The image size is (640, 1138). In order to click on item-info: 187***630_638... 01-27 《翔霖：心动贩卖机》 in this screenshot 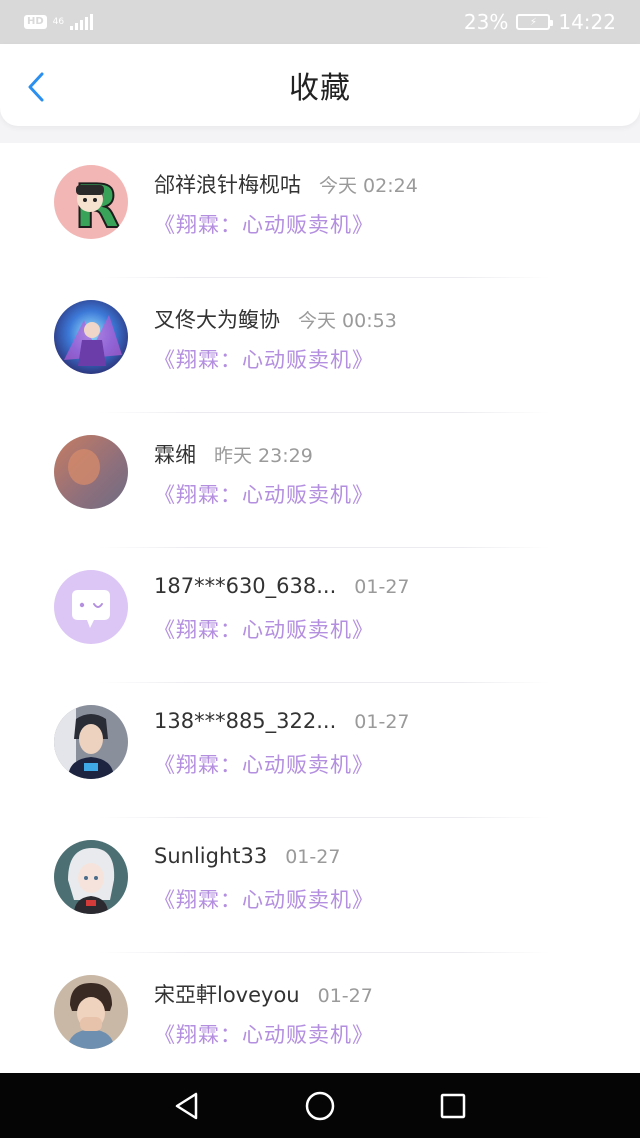, I will do `click(282, 607)`.